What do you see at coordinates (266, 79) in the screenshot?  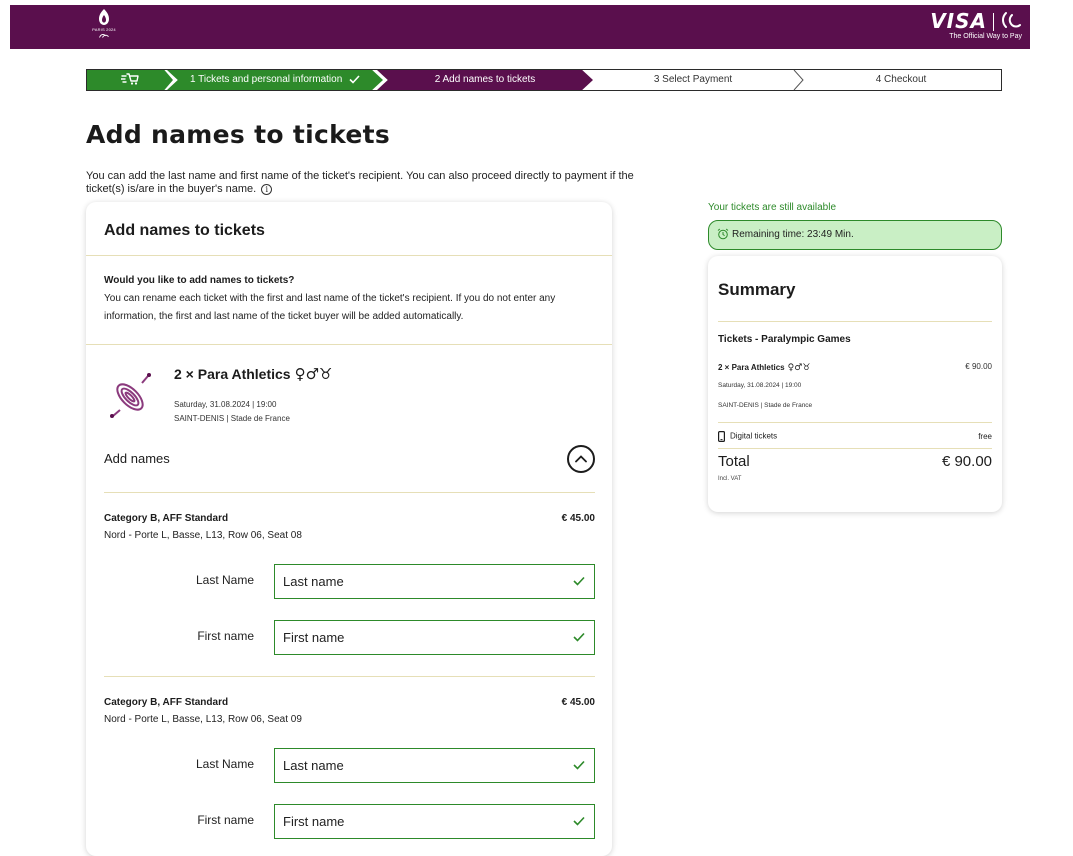 I see `step-1-label: 1 Tickets and personal information` at bounding box center [266, 79].